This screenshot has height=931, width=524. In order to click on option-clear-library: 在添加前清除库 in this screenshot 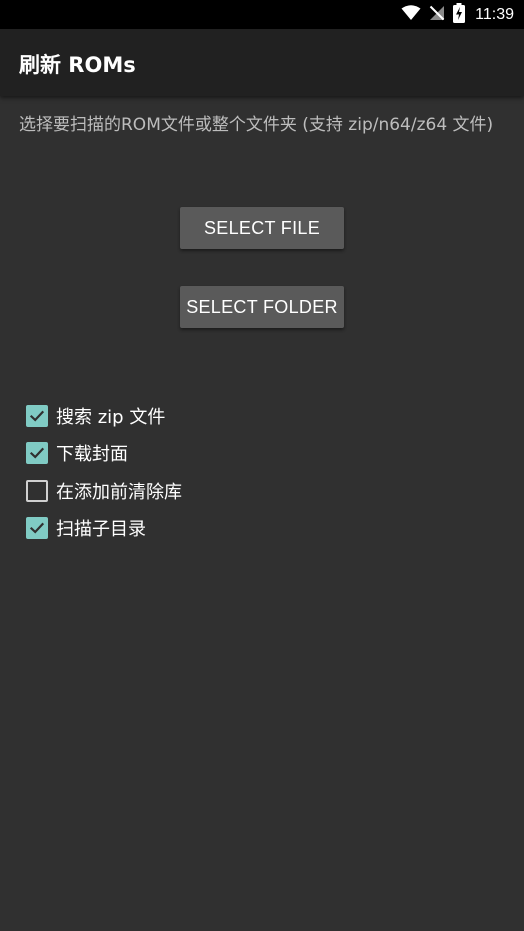, I will do `click(104, 491)`.